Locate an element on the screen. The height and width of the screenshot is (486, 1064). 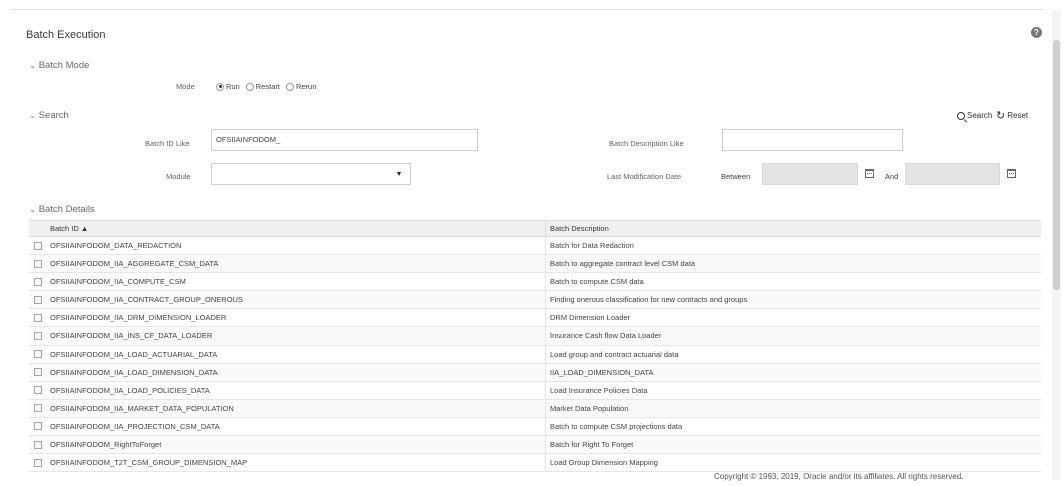
caret-down-icon is located at coordinates (399, 174).